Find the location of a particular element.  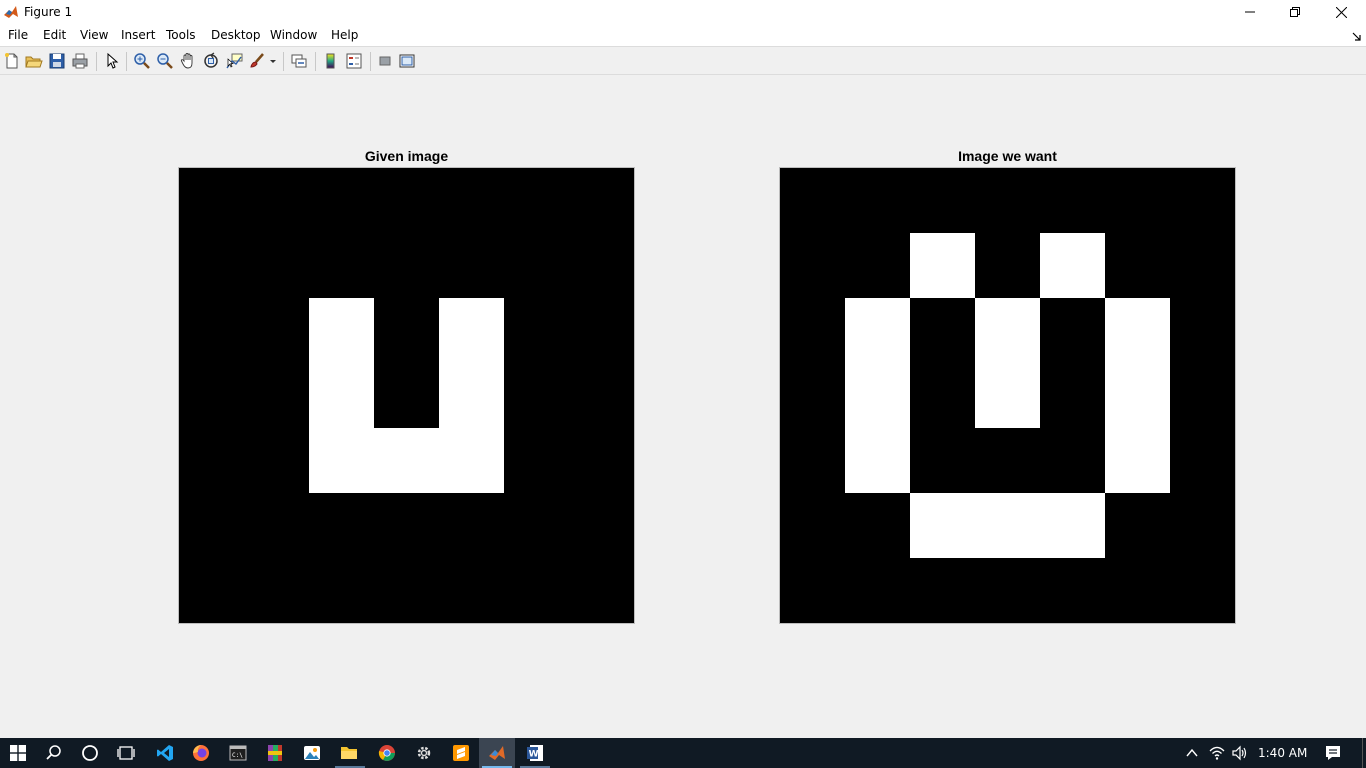

taskbar-app-terminal: C:\ is located at coordinates (238, 753).